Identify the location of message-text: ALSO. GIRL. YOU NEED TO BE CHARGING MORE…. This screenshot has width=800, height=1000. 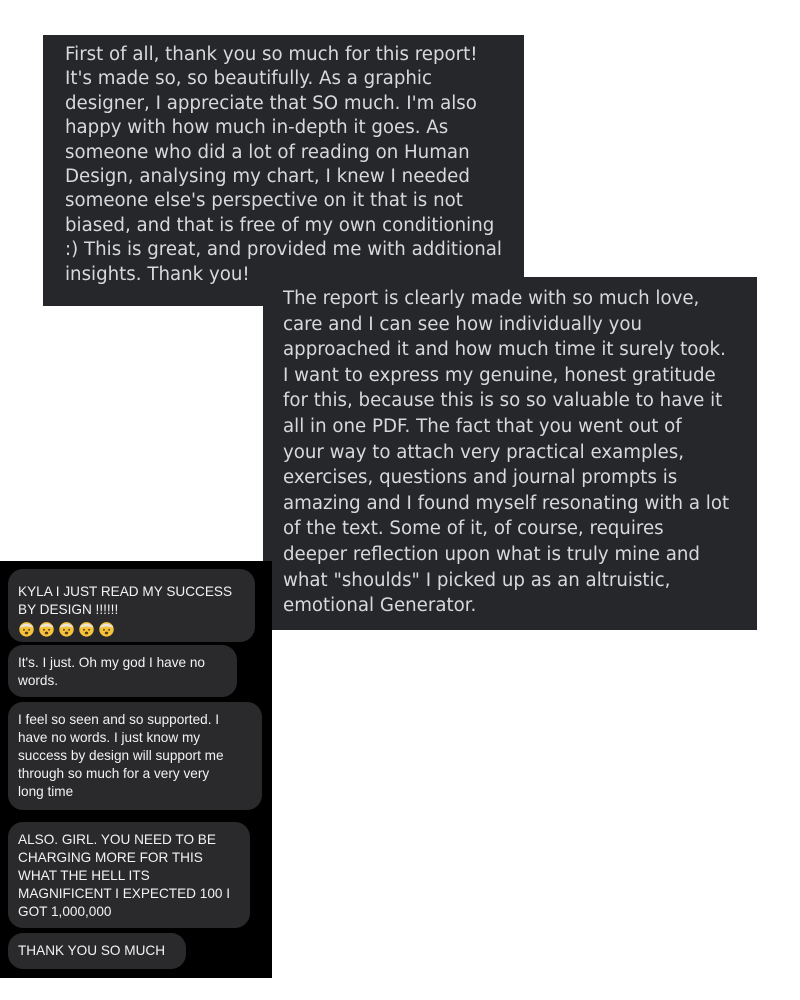
(124, 875).